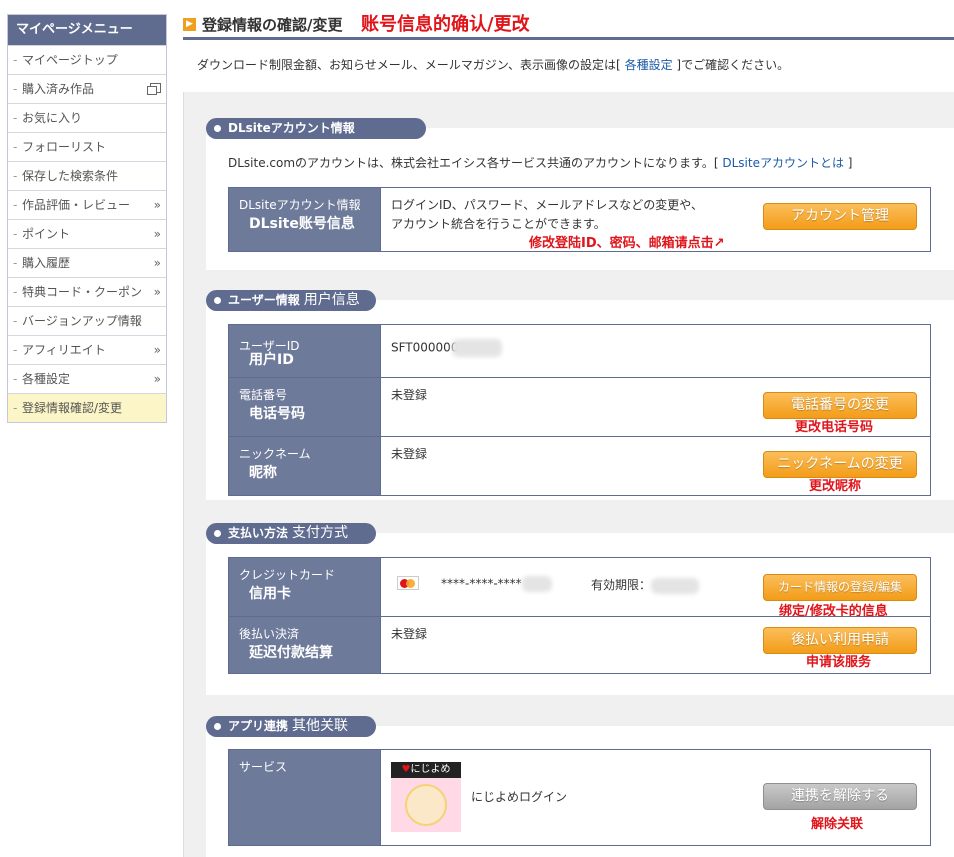 Image resolution: width=954 pixels, height=857 pixels. I want to click on sidebar-item-reviews: 作品評価・レビュー », so click(87, 204).